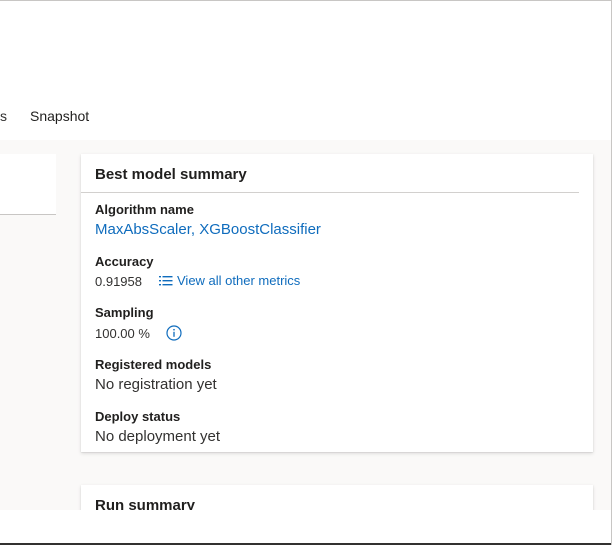 The width and height of the screenshot is (612, 545). Describe the element at coordinates (305, 526) in the screenshot. I see `bottom-whitespace` at that location.